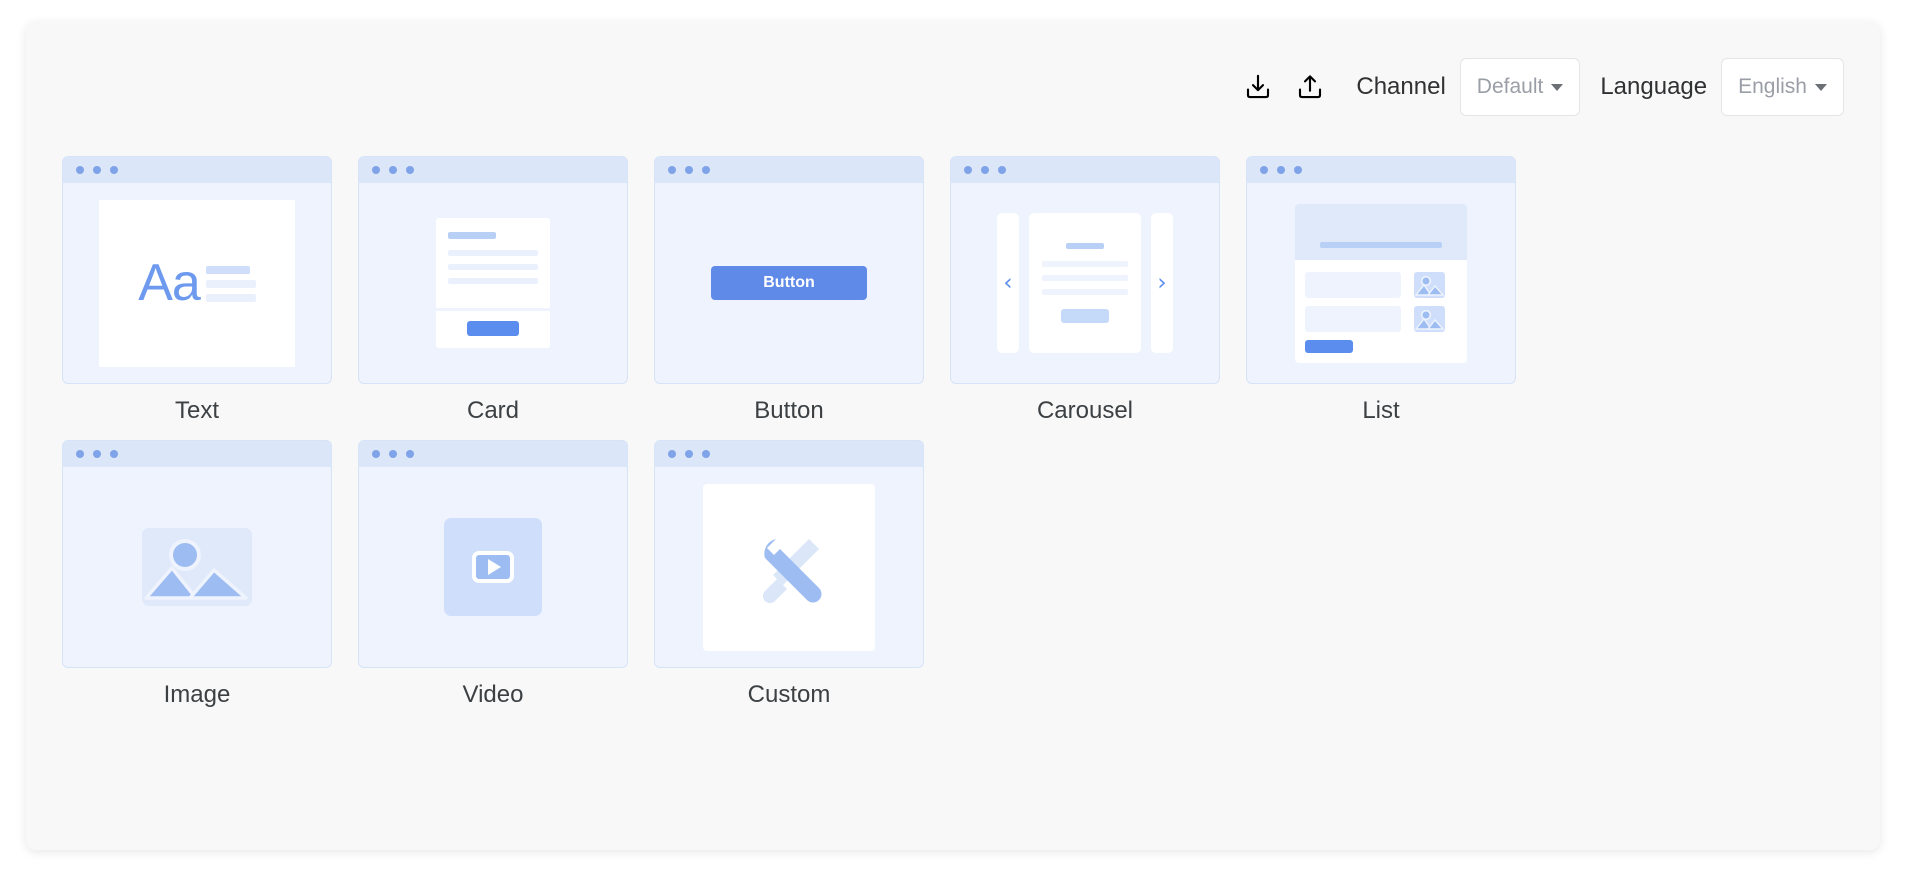 This screenshot has height=880, width=1906. What do you see at coordinates (1329, 346) in the screenshot?
I see `list-button-placeholder` at bounding box center [1329, 346].